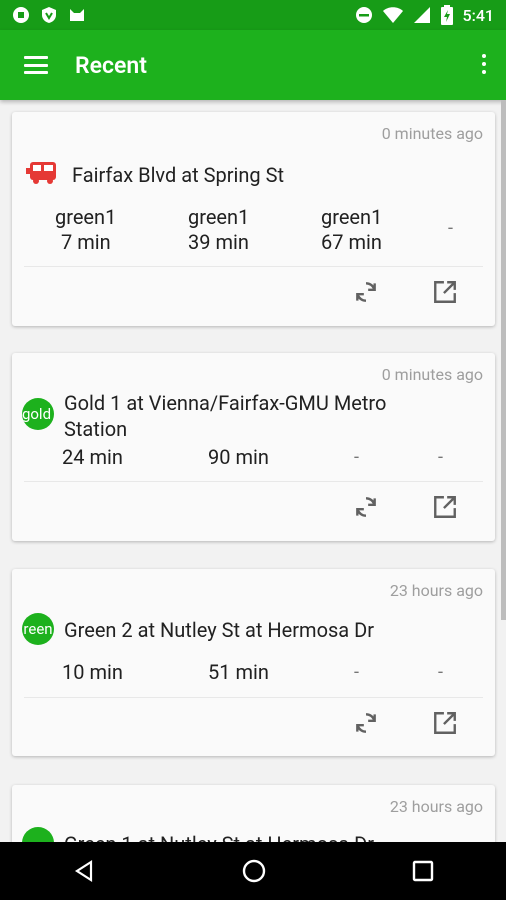 This screenshot has width=506, height=900. Describe the element at coordinates (219, 836) in the screenshot. I see `stop-name: Green 1 at Nutley St at Hermosa Dr` at that location.